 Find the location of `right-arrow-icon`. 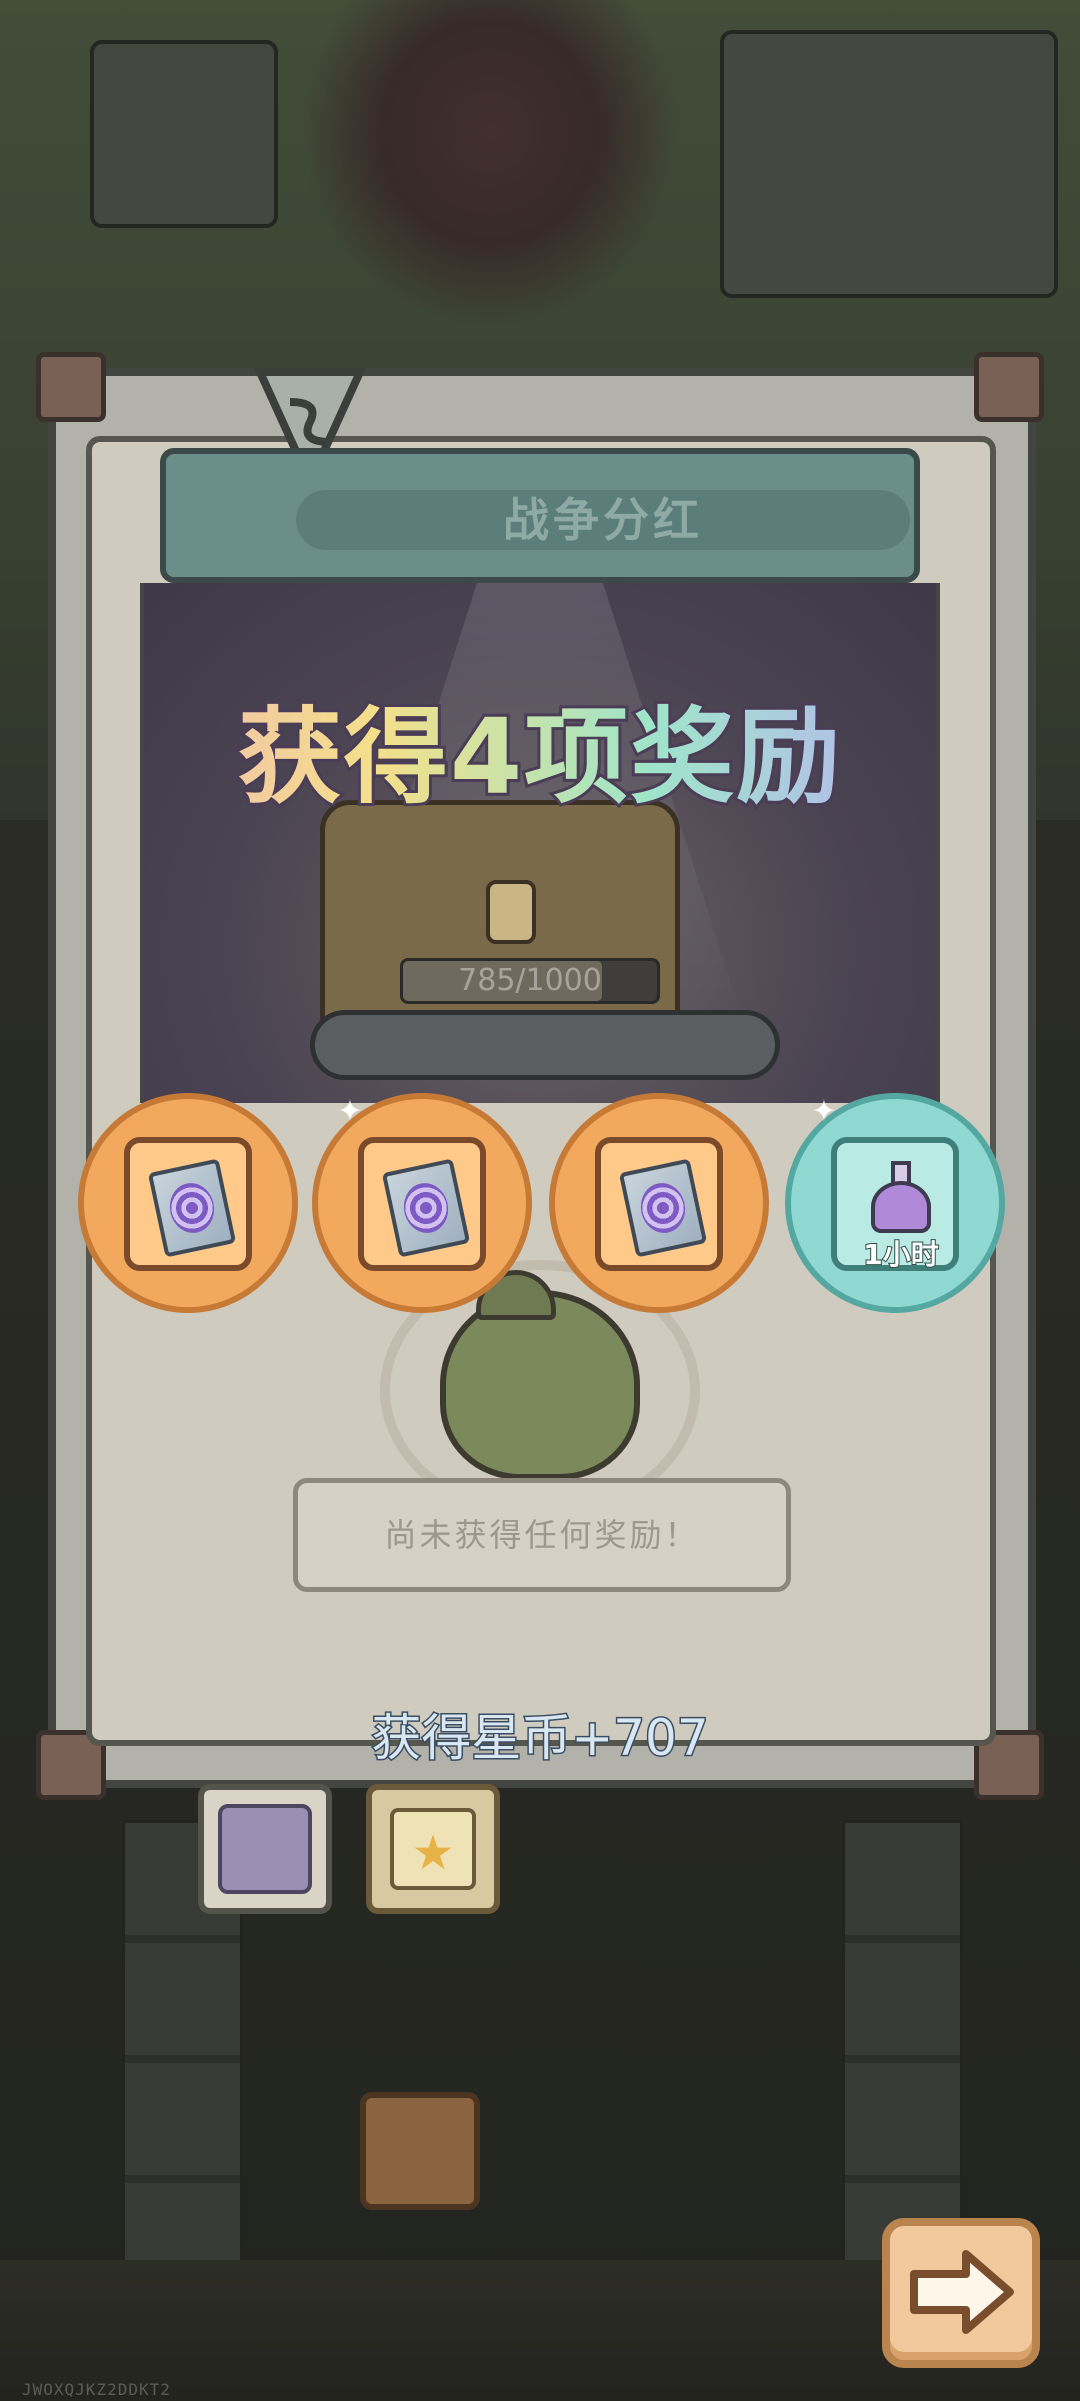

right-arrow-icon is located at coordinates (962, 2292).